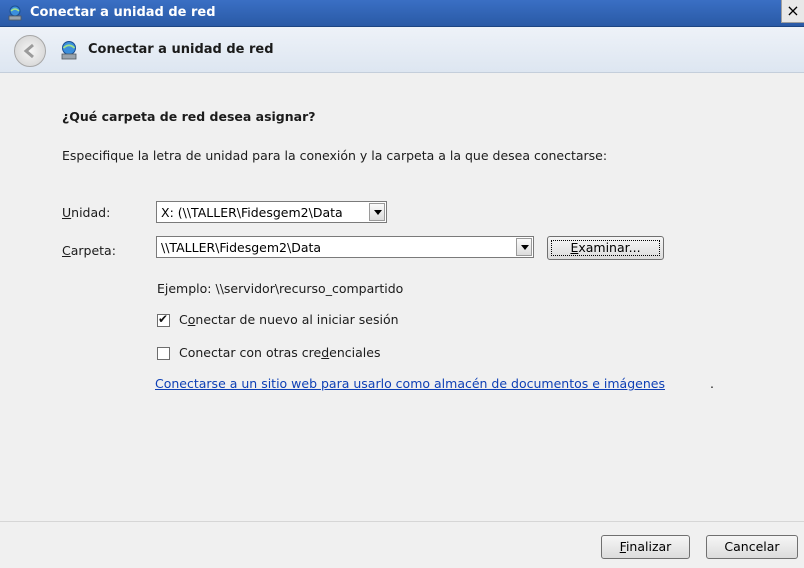 The image size is (804, 568). Describe the element at coordinates (189, 116) in the screenshot. I see `page-heading: ¿Qué carpeta de red desea asignar?` at that location.